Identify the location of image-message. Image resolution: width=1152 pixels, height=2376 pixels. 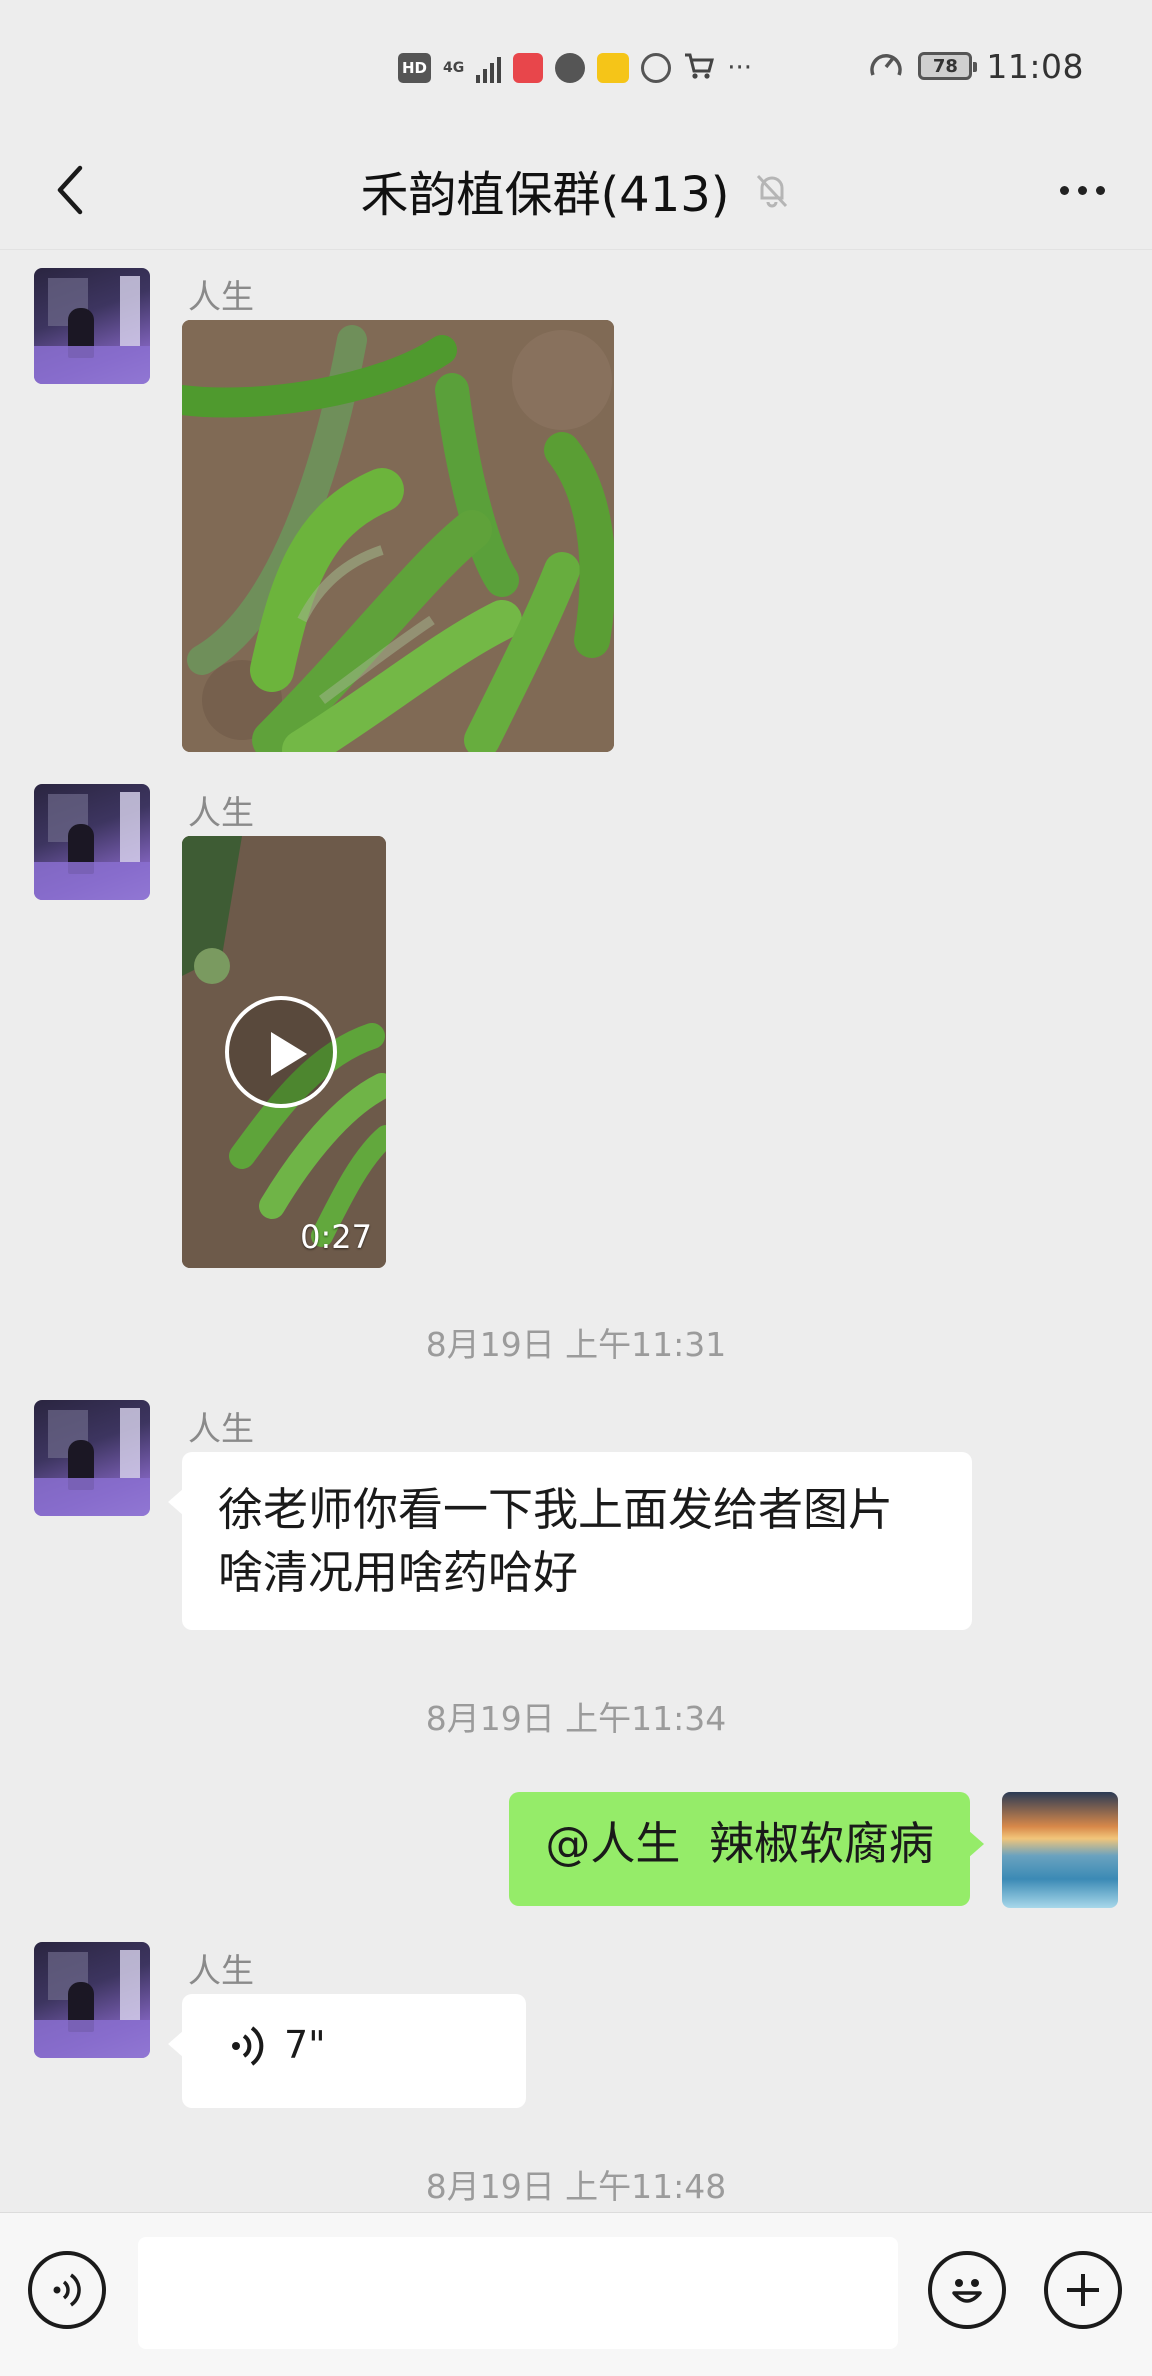
(398, 536).